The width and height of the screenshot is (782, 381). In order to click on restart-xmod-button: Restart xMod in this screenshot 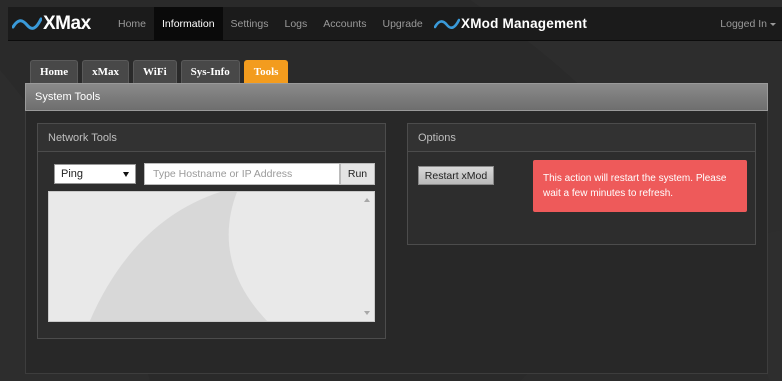, I will do `click(456, 175)`.